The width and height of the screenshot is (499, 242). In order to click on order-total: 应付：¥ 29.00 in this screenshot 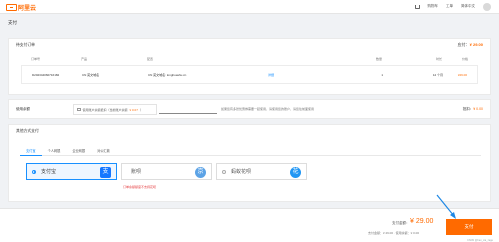, I will do `click(470, 45)`.